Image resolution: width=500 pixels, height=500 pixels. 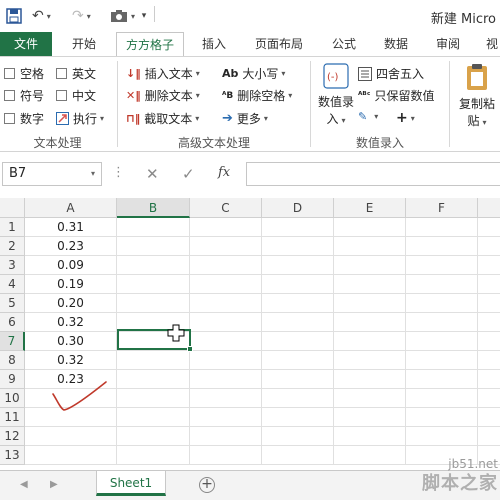 What do you see at coordinates (12, 360) in the screenshot?
I see `row-header: 8` at bounding box center [12, 360].